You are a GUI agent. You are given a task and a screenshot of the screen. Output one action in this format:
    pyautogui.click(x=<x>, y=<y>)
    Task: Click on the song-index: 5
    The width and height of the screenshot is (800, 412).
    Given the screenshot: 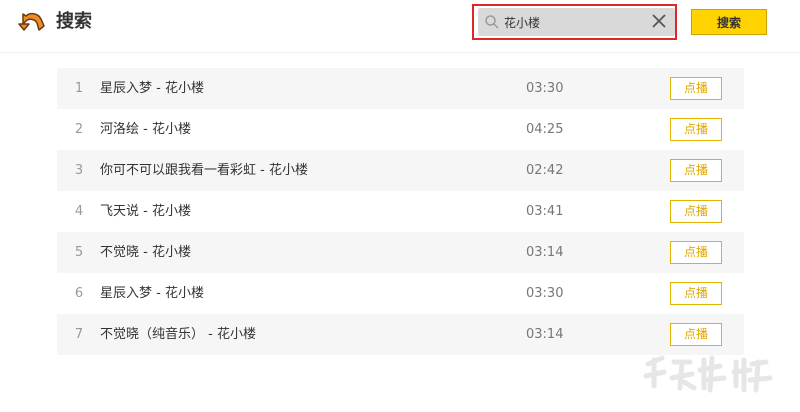 What is the action you would take?
    pyautogui.click(x=79, y=252)
    